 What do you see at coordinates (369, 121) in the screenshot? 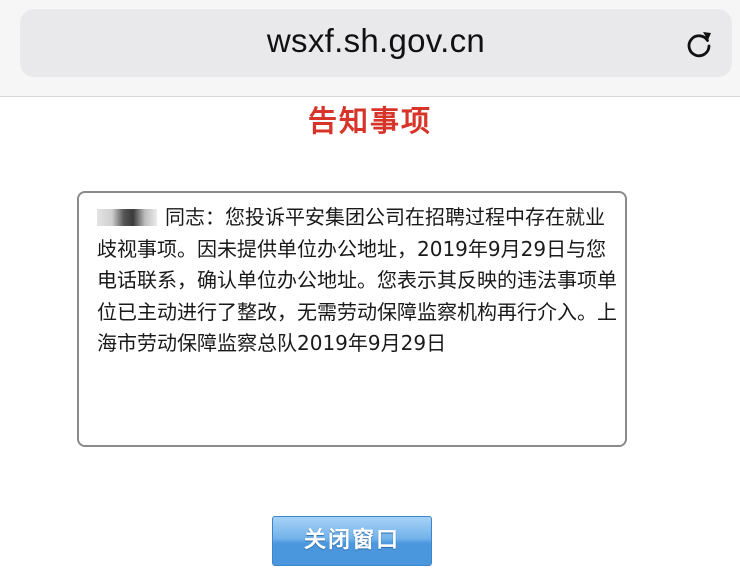
I see `page-title: 告知事项` at bounding box center [369, 121].